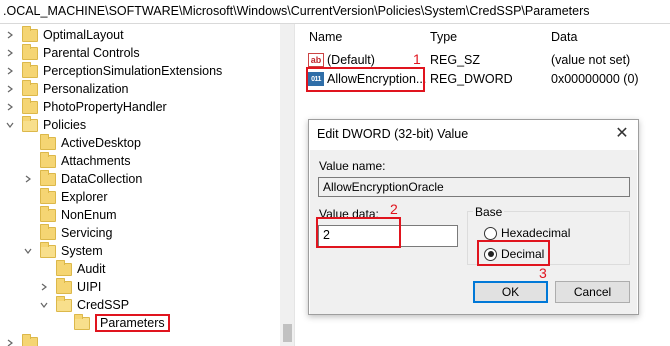 The image size is (670, 346). I want to click on highlight-box-step1, so click(365, 79).